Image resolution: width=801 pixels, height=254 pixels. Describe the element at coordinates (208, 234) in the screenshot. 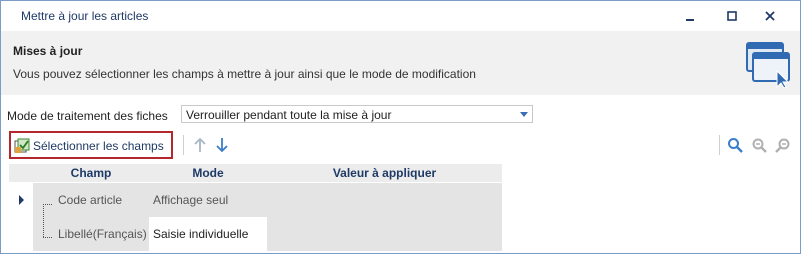

I see `cell-mode: Saisie individuelle` at that location.